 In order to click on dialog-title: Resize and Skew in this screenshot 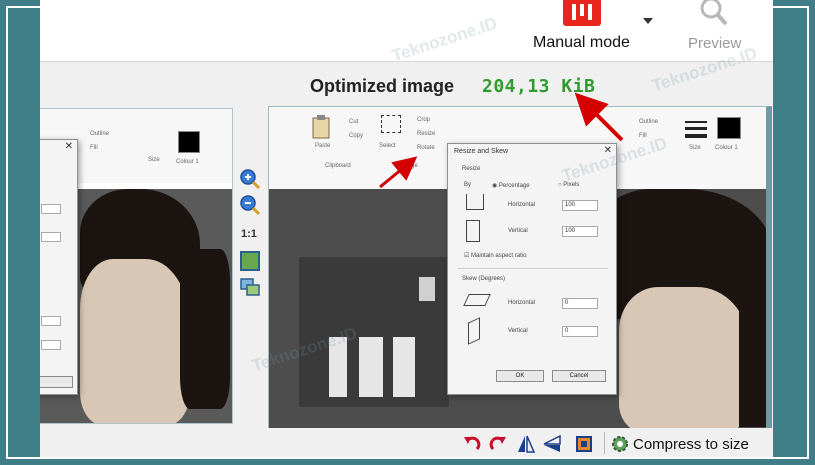, I will do `click(481, 151)`.